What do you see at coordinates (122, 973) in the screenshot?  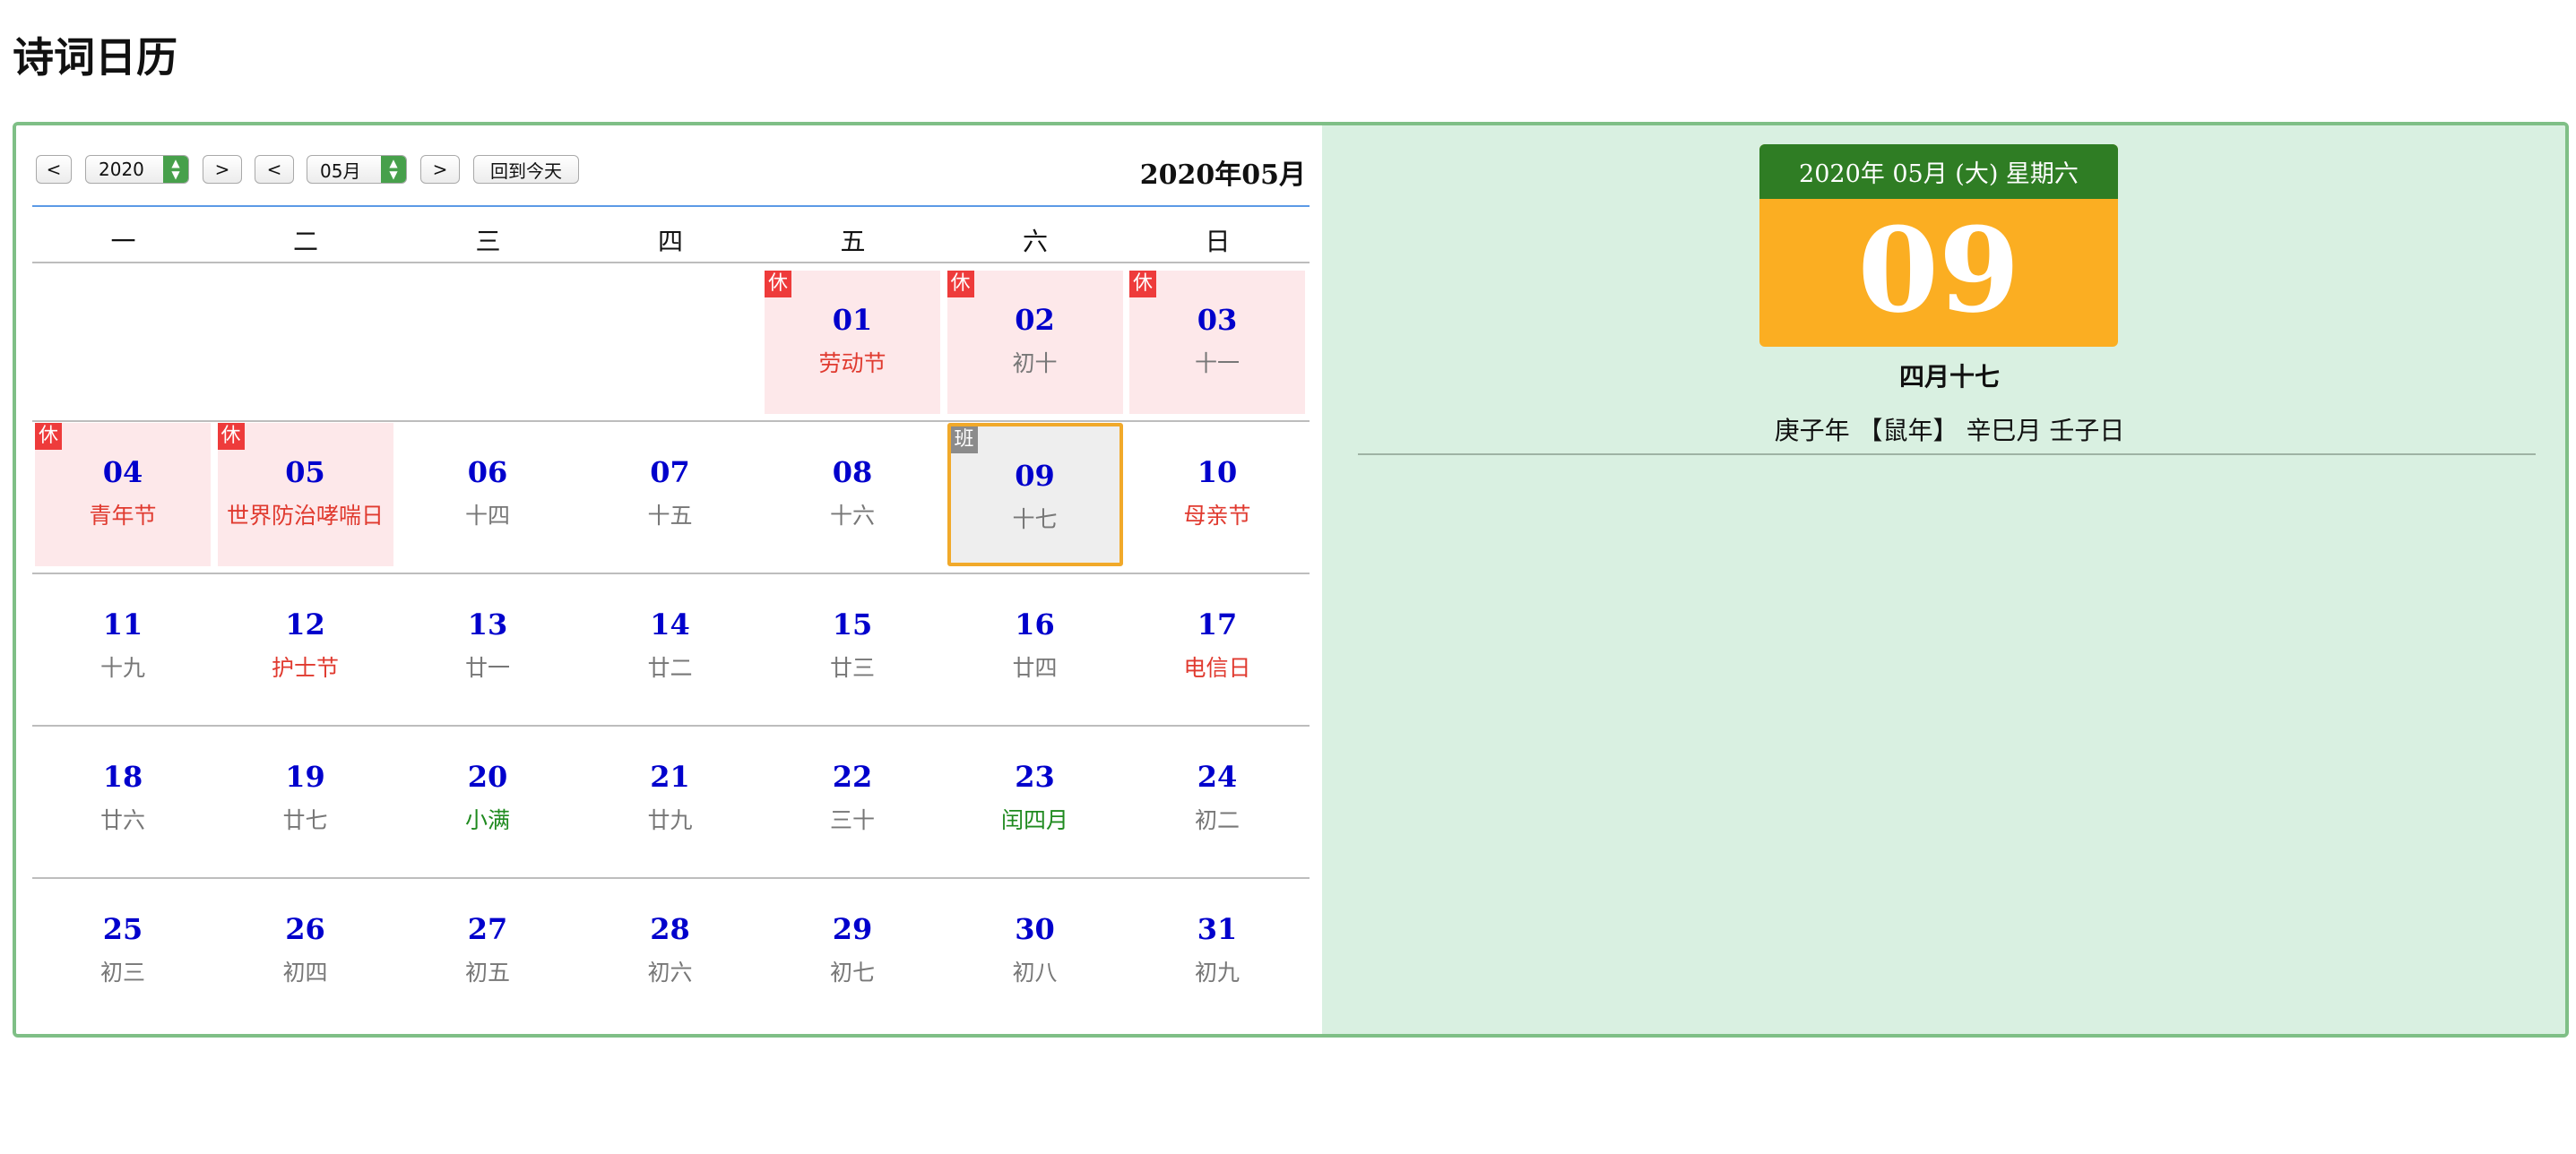 I see `day-subtitle: 初三` at bounding box center [122, 973].